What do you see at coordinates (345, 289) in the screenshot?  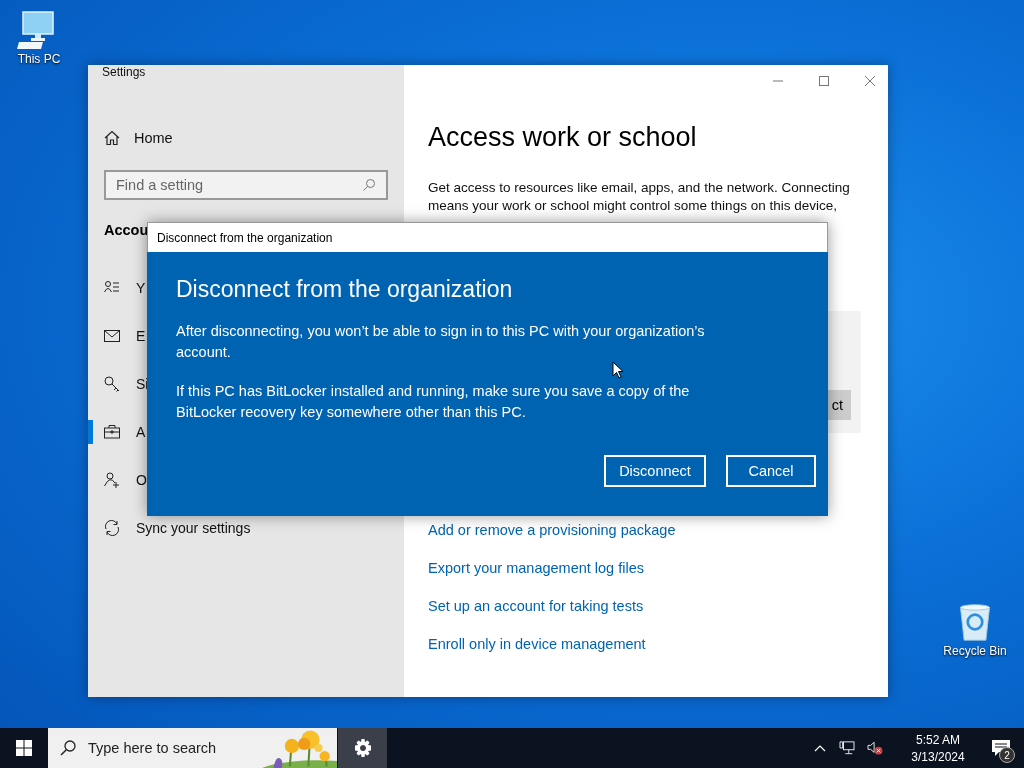 I see `dialog-heading: Disconnect from the organization` at bounding box center [345, 289].